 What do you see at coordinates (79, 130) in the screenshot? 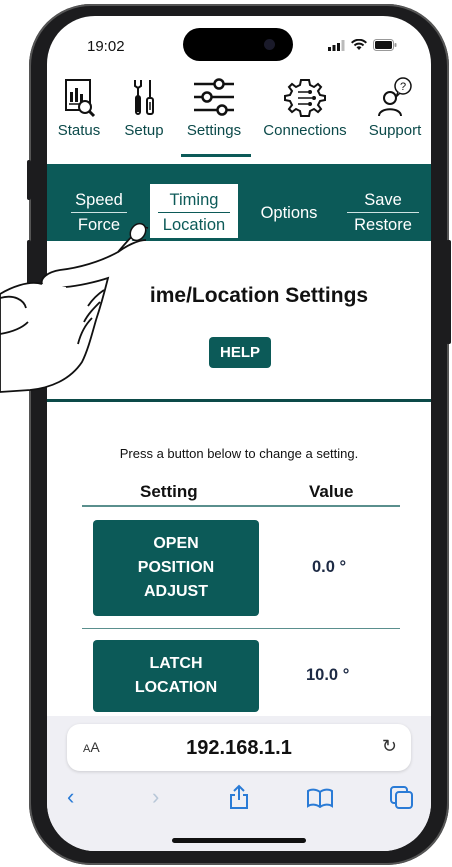
I see `nav-label: Status` at bounding box center [79, 130].